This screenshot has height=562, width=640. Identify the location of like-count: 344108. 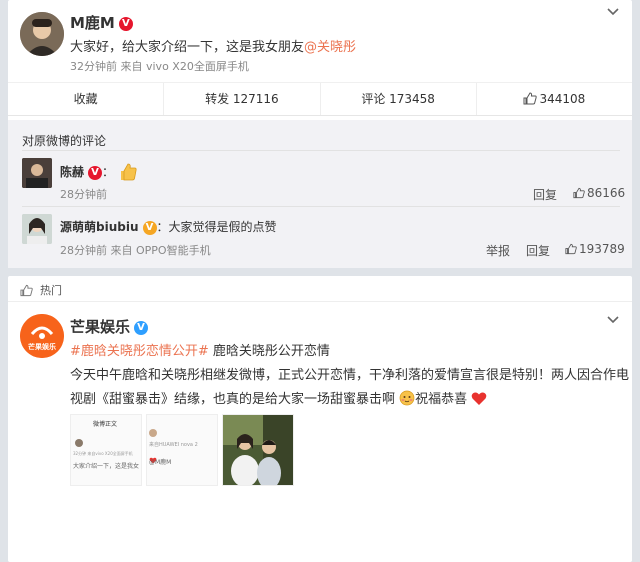
(562, 99).